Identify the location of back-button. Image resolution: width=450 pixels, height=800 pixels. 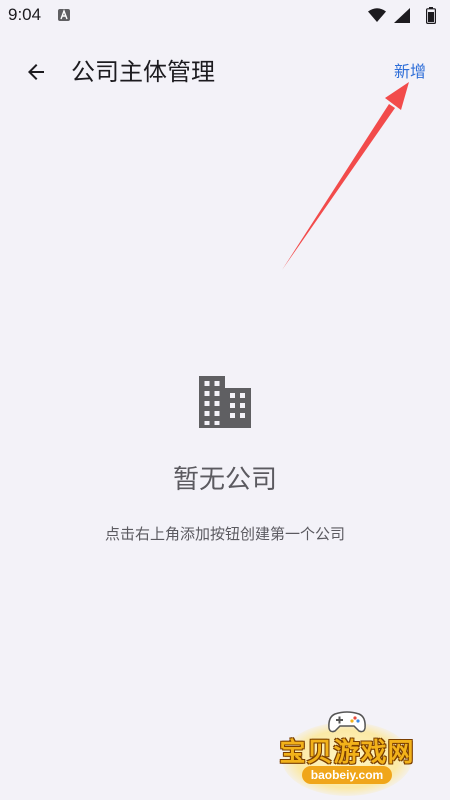
(36, 72).